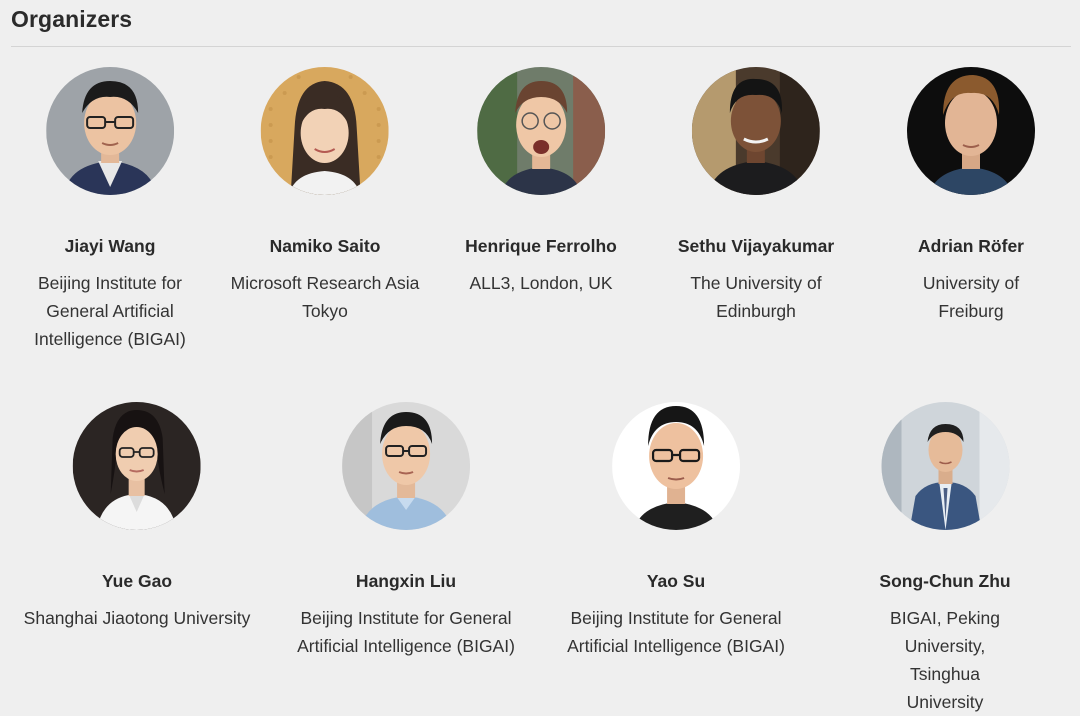 The image size is (1080, 716). I want to click on organizer-name: Adrian Röfer, so click(971, 246).